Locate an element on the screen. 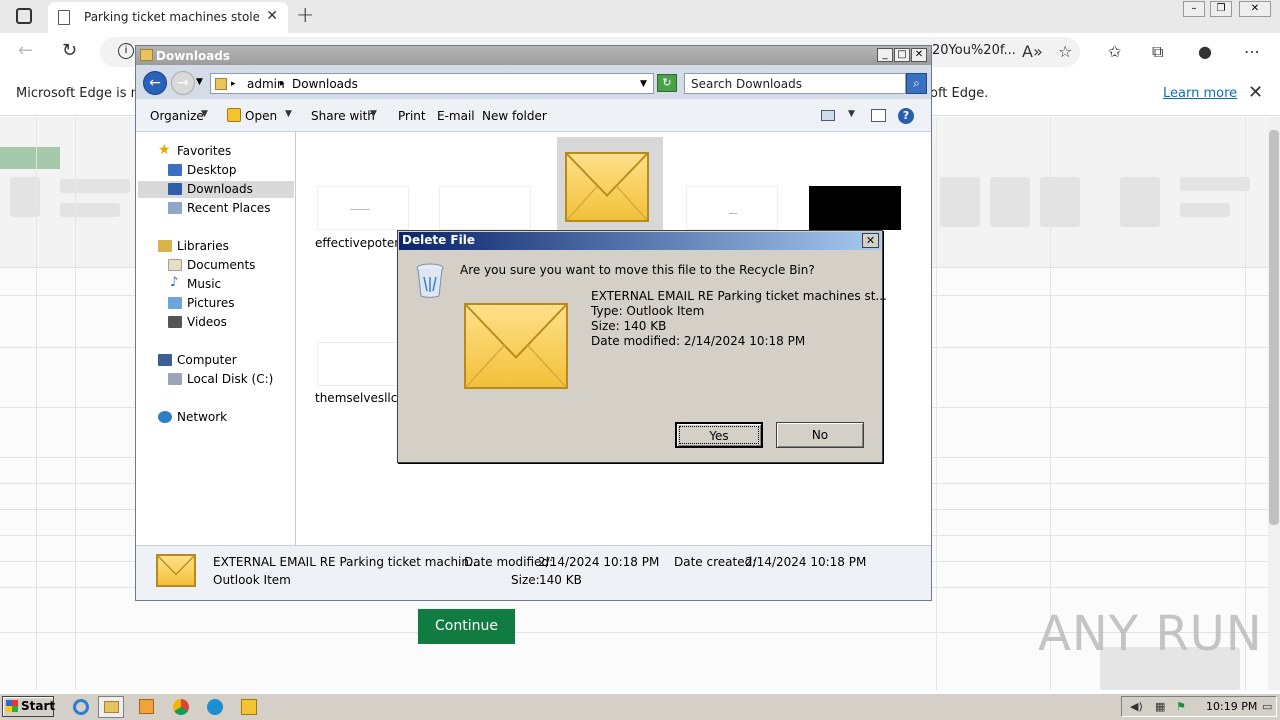  organize-button: Organize is located at coordinates (177, 116).